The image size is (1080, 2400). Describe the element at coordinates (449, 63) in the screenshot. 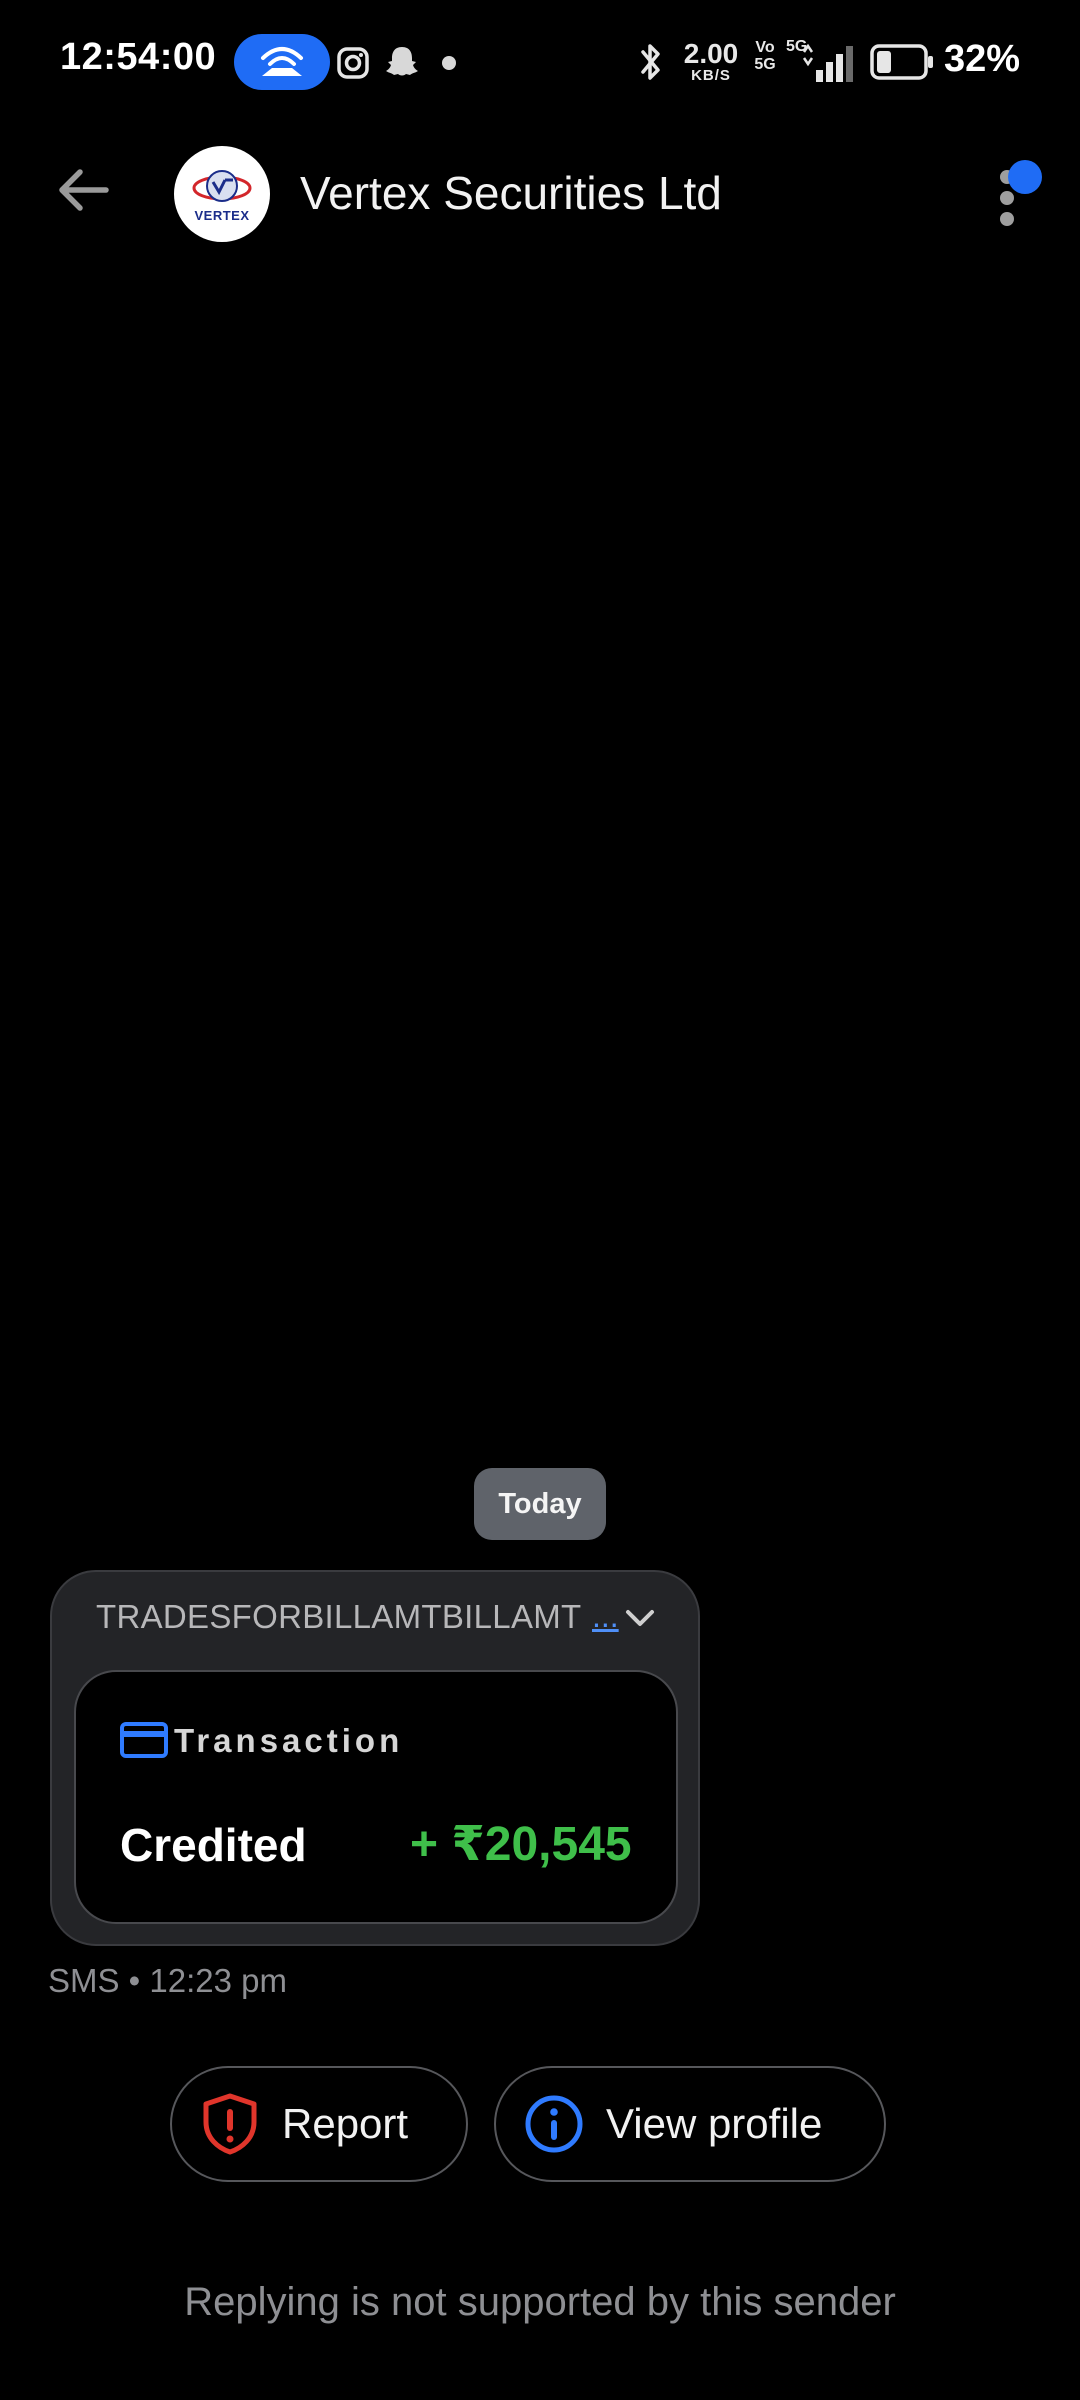

I see `notification-dot-icon` at that location.